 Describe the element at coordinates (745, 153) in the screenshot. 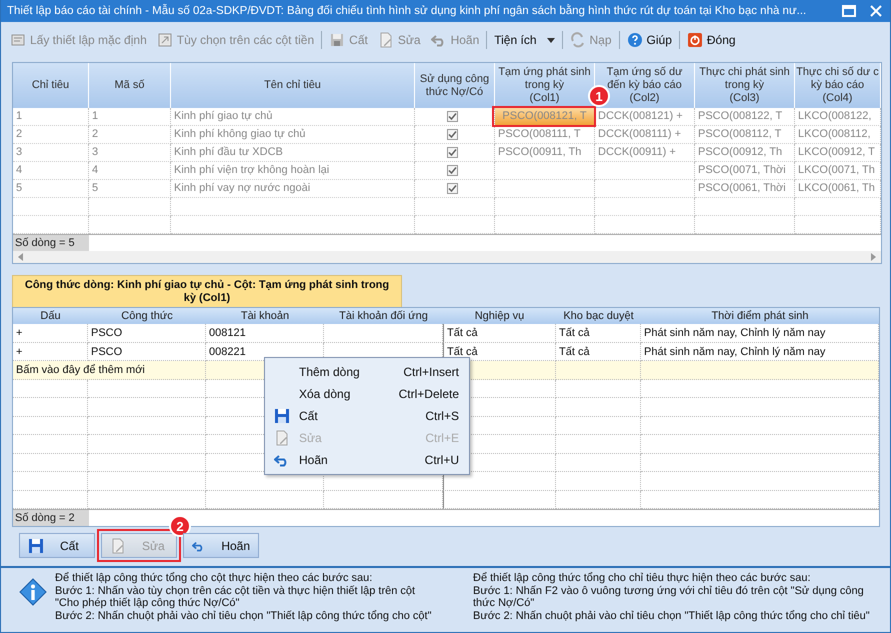

I see `table-cell: PSCO(00912, Th` at that location.